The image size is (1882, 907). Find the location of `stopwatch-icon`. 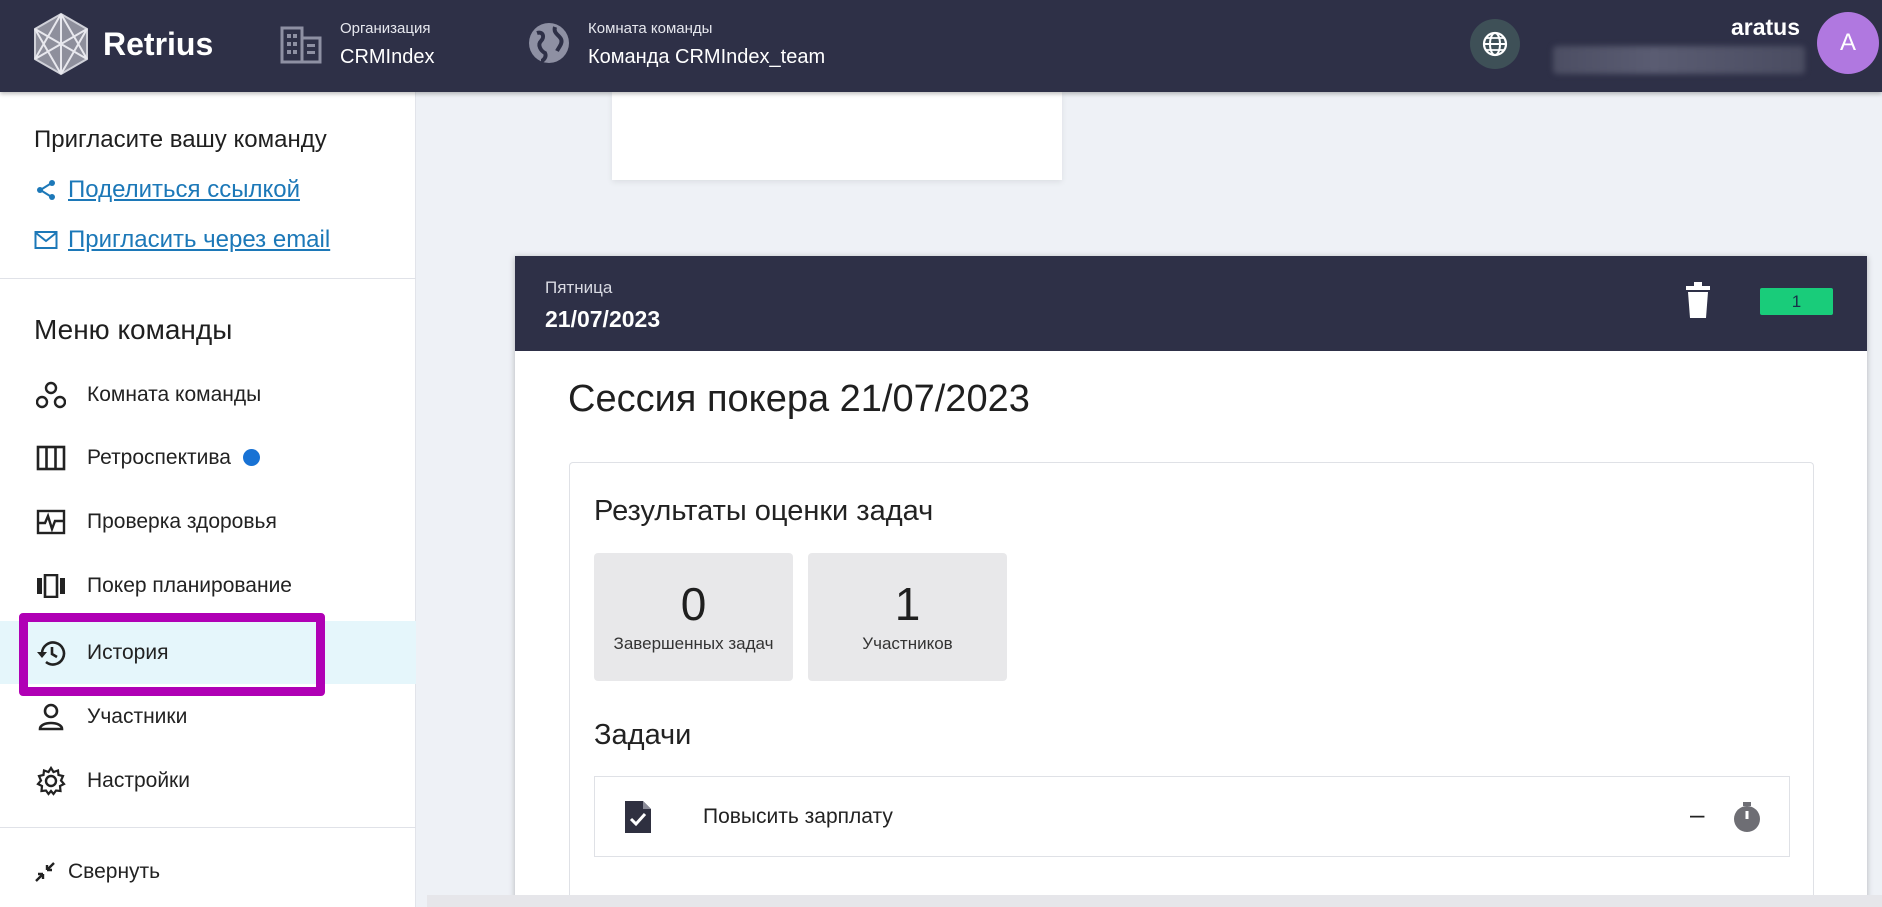

stopwatch-icon is located at coordinates (1747, 817).